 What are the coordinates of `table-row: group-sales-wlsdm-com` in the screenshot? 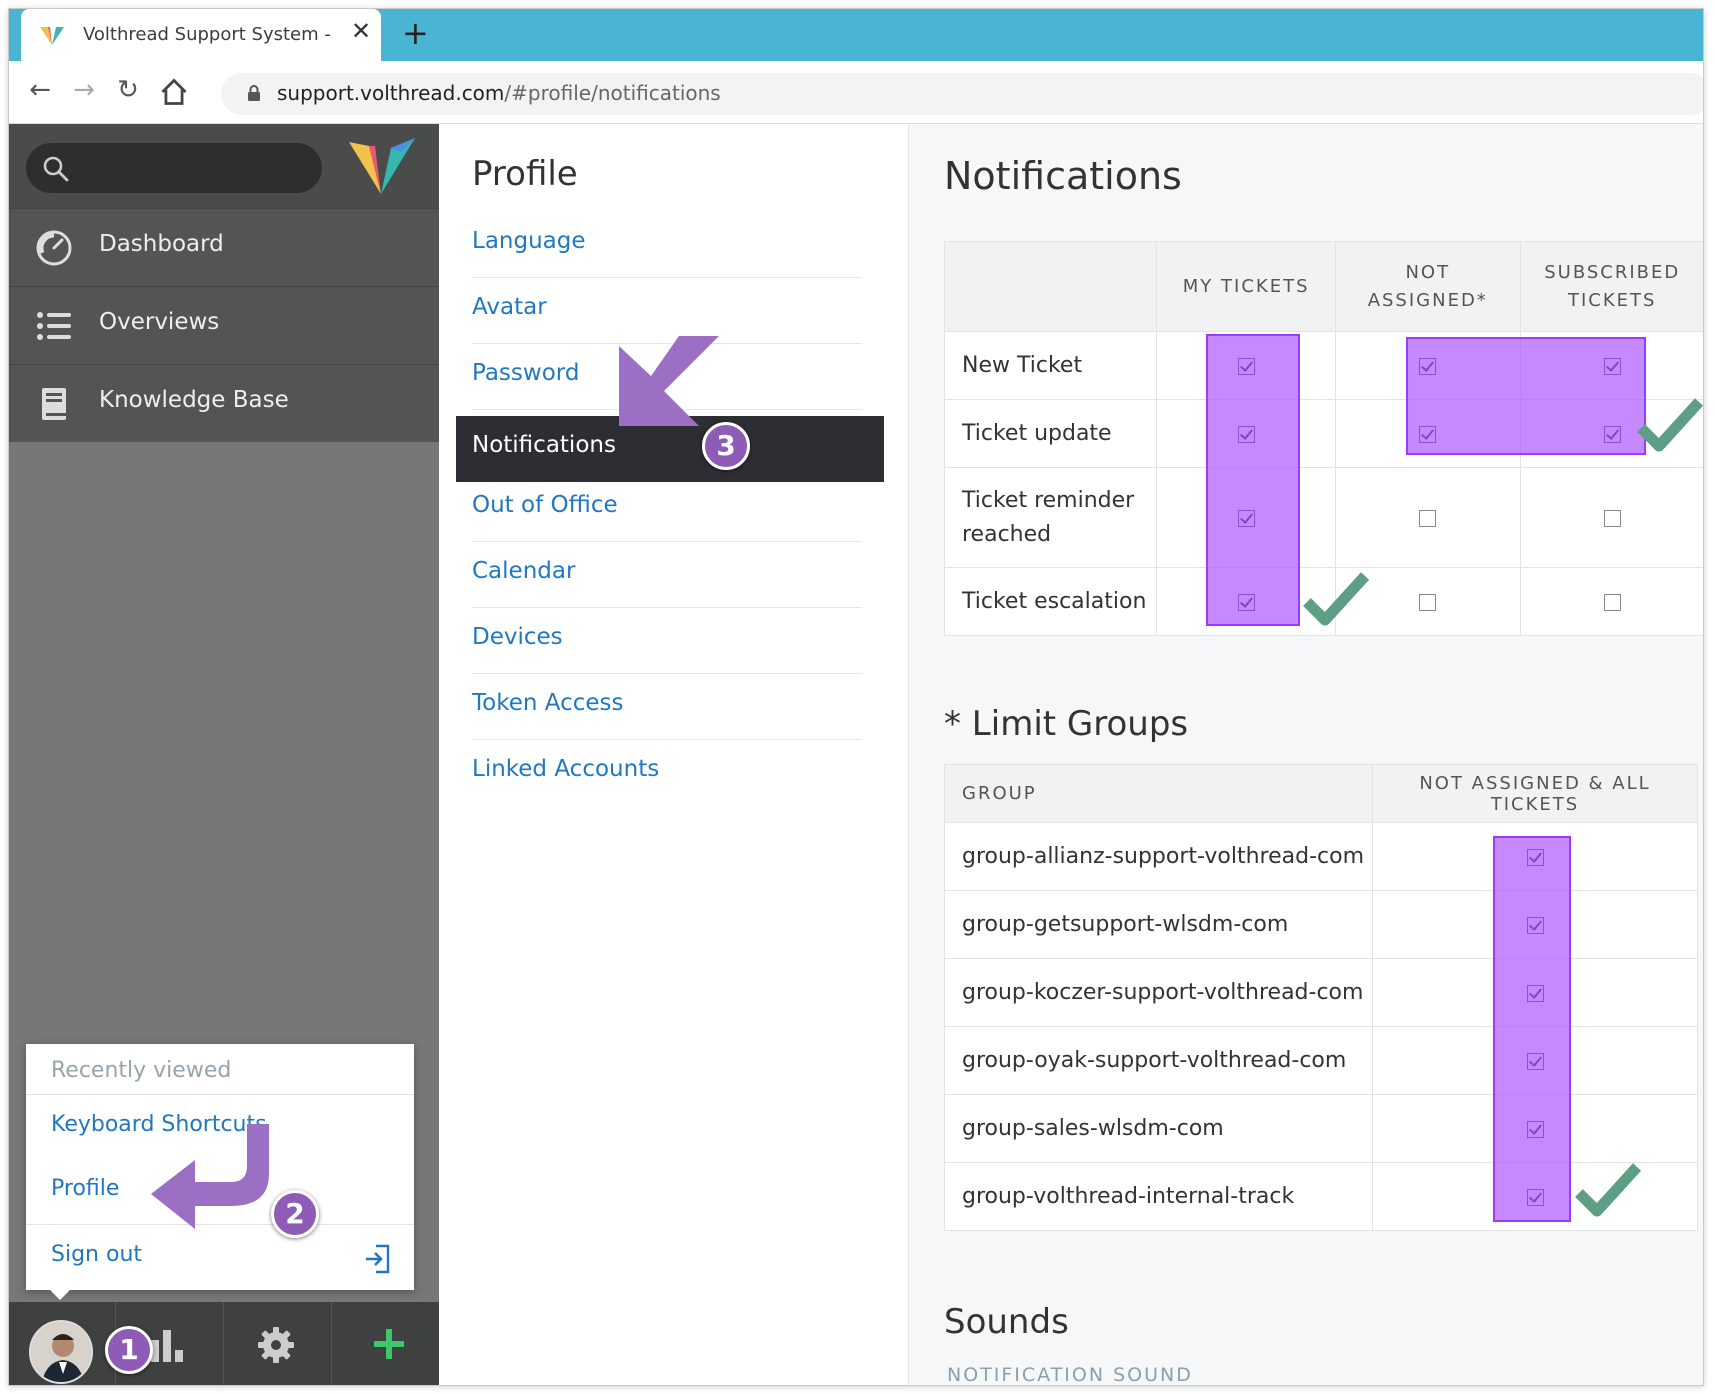 It's located at (1321, 1128).